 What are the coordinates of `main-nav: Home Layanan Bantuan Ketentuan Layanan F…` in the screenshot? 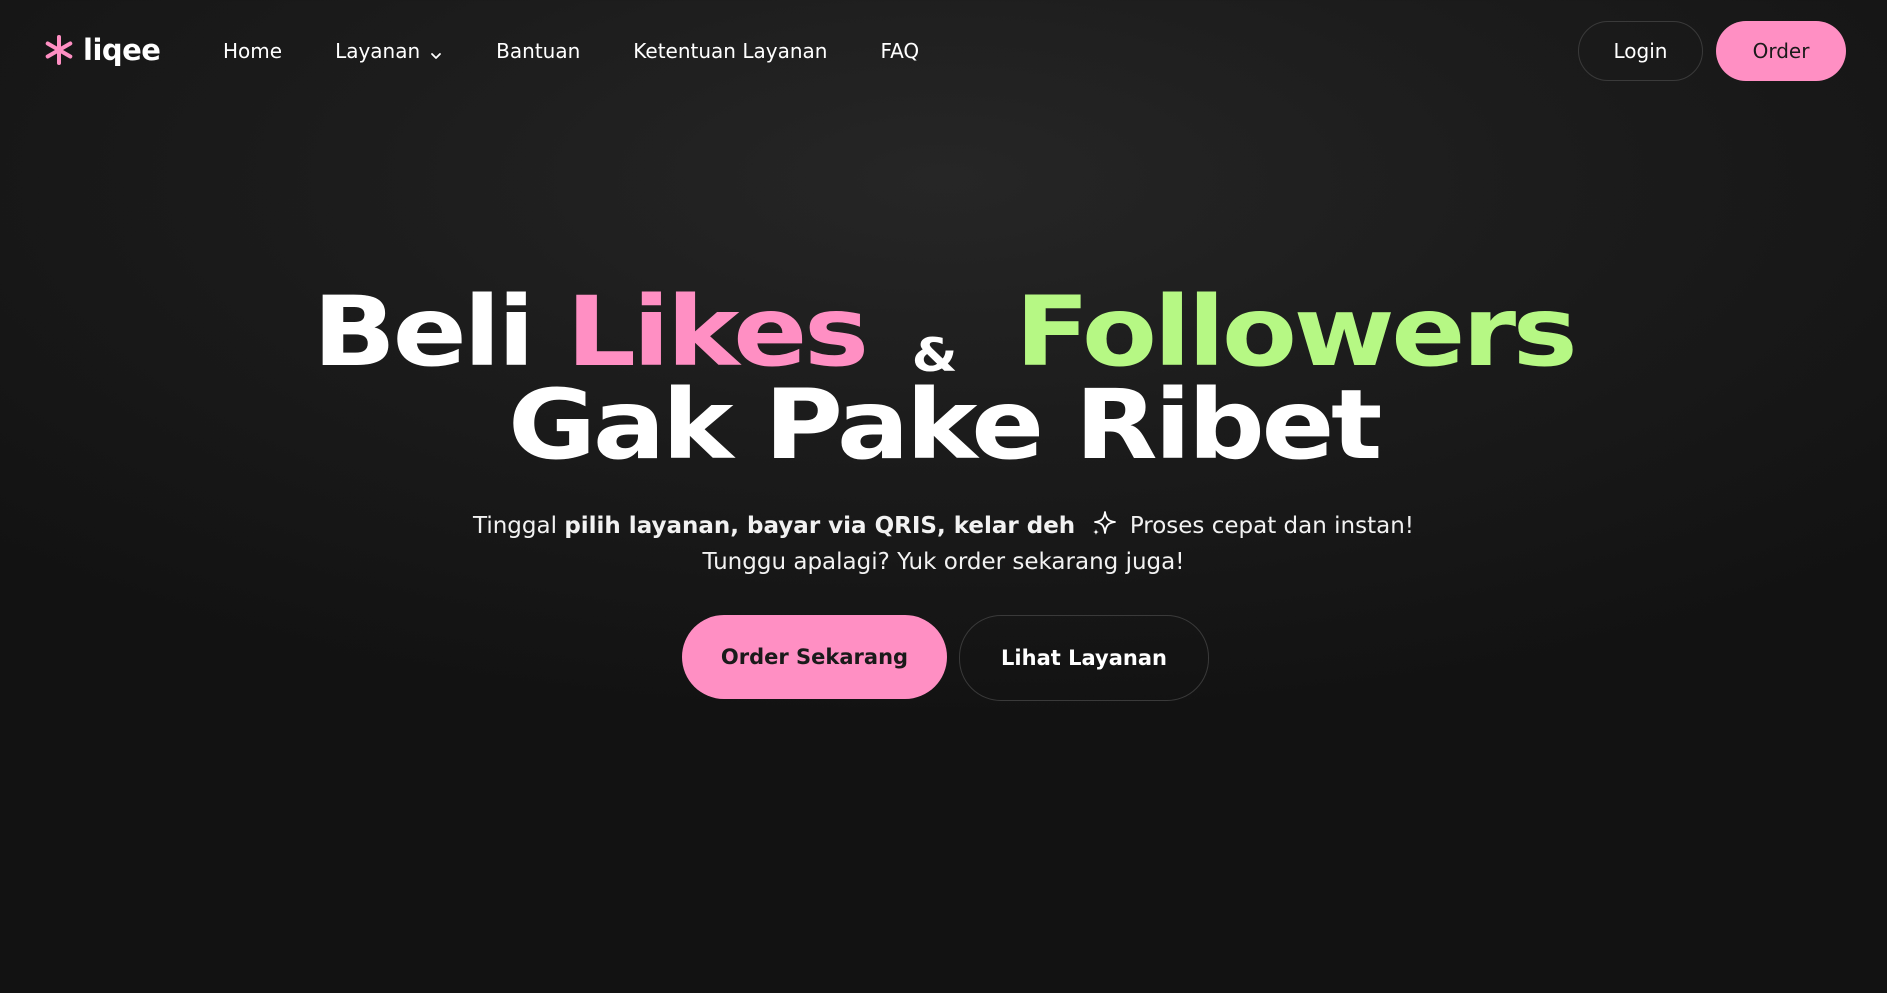 It's located at (597, 51).